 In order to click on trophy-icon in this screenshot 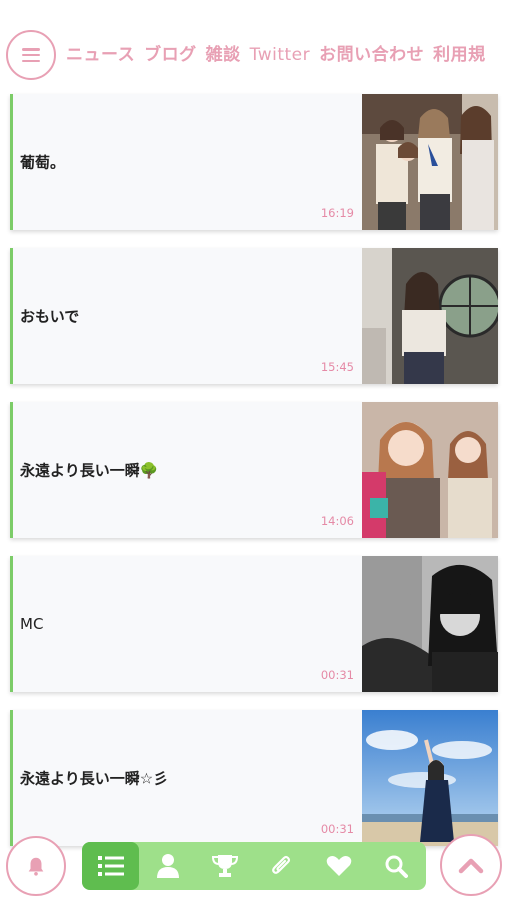, I will do `click(224, 866)`.